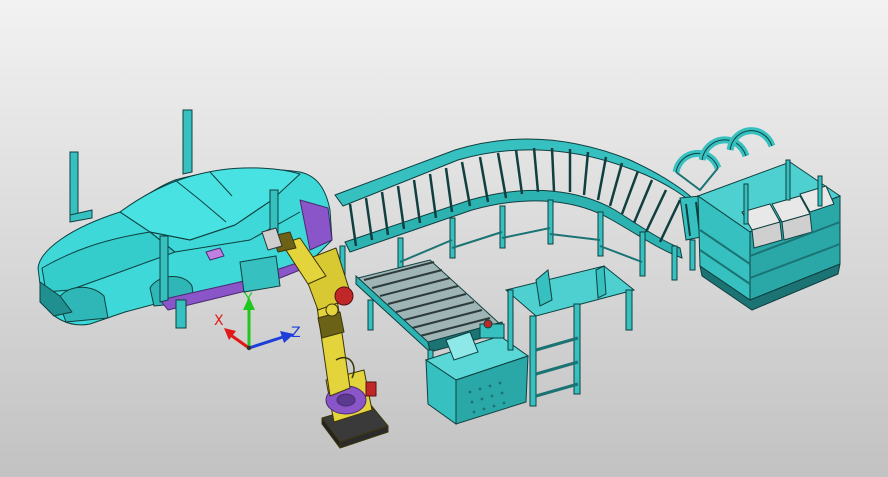 The width and height of the screenshot is (888, 477). Describe the element at coordinates (517, 209) in the screenshot. I see `curved-roller-conveyor` at that location.